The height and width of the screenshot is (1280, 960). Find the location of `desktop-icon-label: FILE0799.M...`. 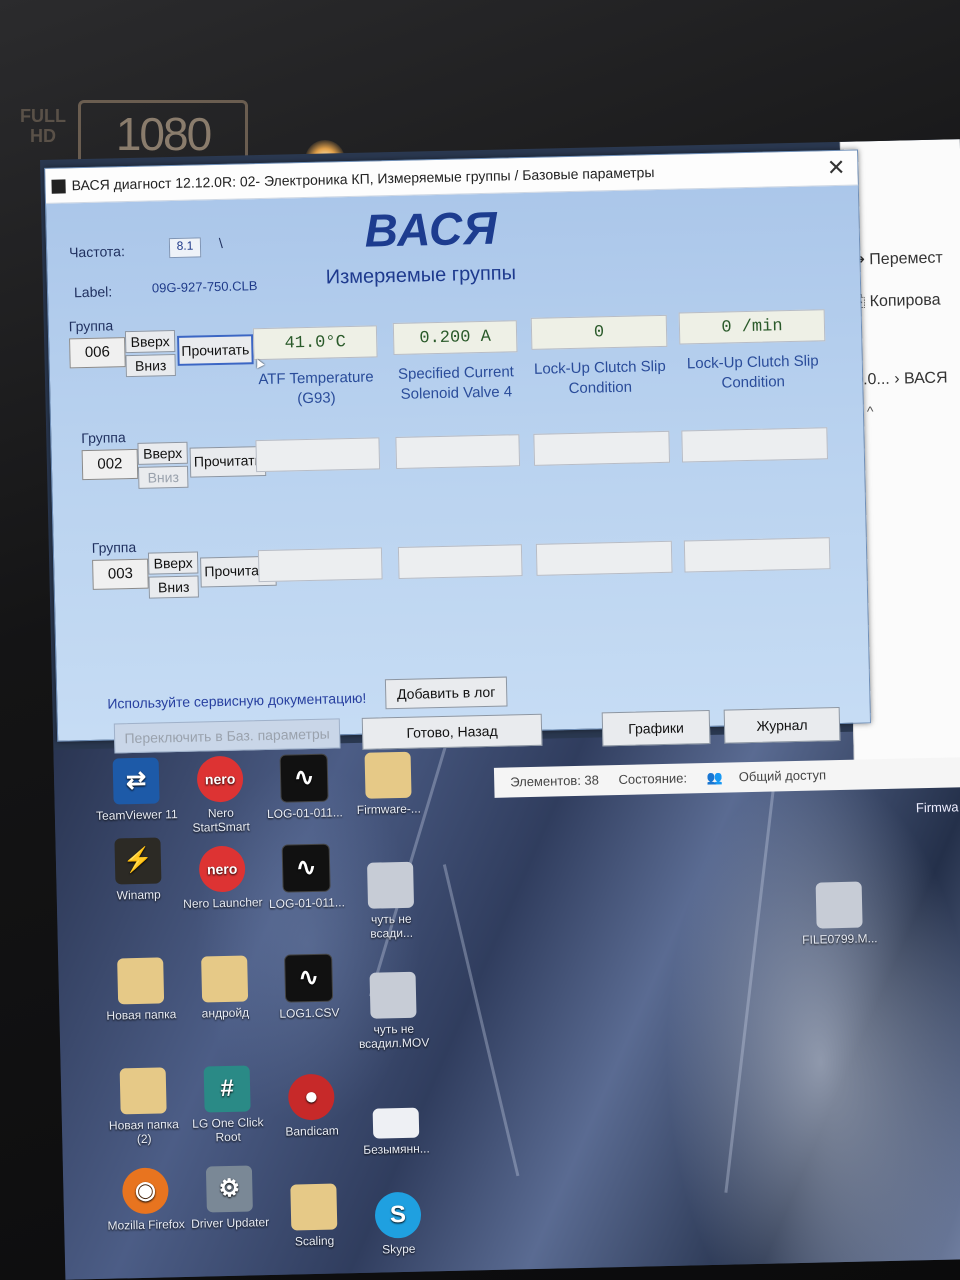

desktop-icon-label: FILE0799.M... is located at coordinates (840, 939).